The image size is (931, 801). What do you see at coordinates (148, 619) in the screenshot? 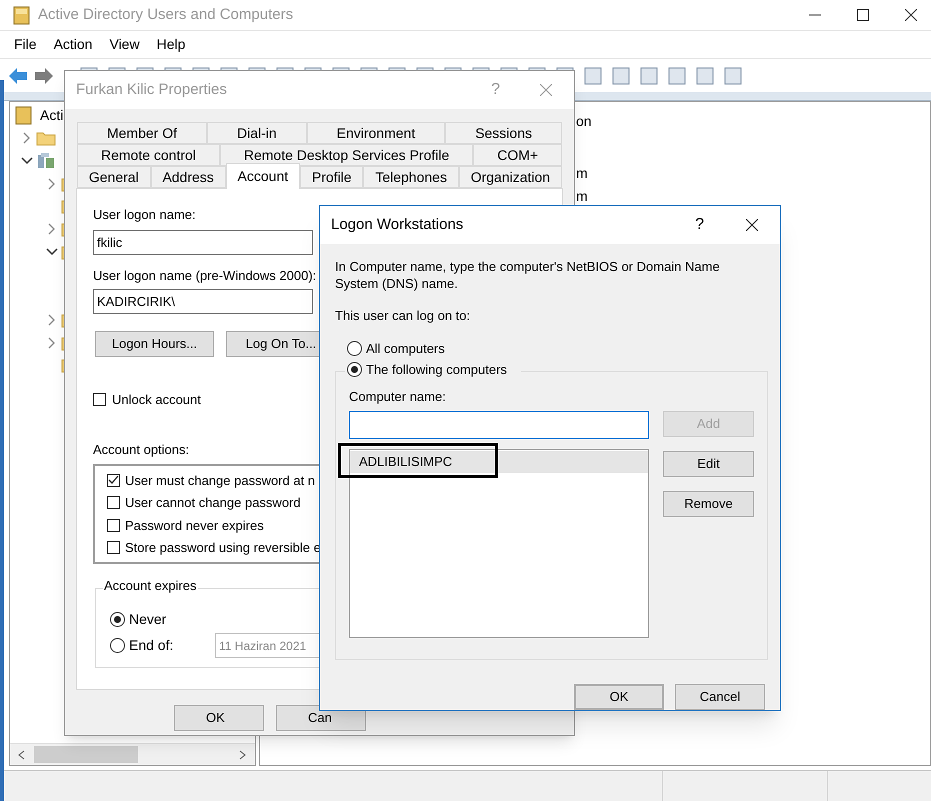
I see `radio-label: Never` at bounding box center [148, 619].